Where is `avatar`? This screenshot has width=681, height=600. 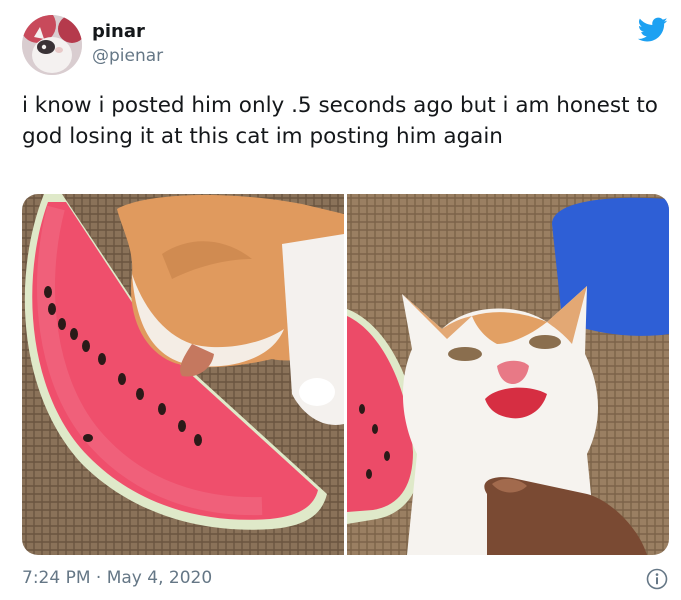 avatar is located at coordinates (52, 45).